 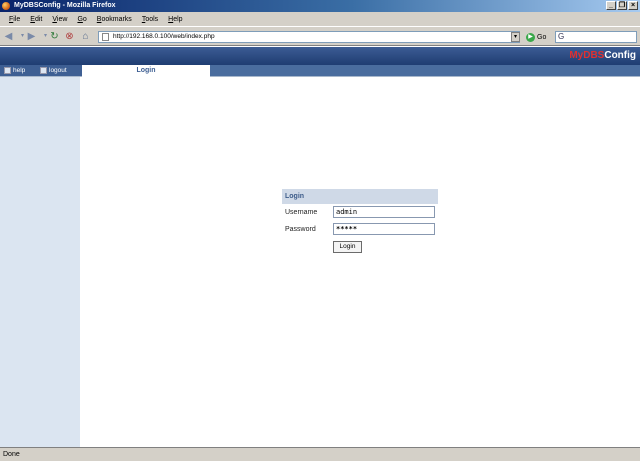 What do you see at coordinates (301, 212) in the screenshot?
I see `username-label: Username` at bounding box center [301, 212].